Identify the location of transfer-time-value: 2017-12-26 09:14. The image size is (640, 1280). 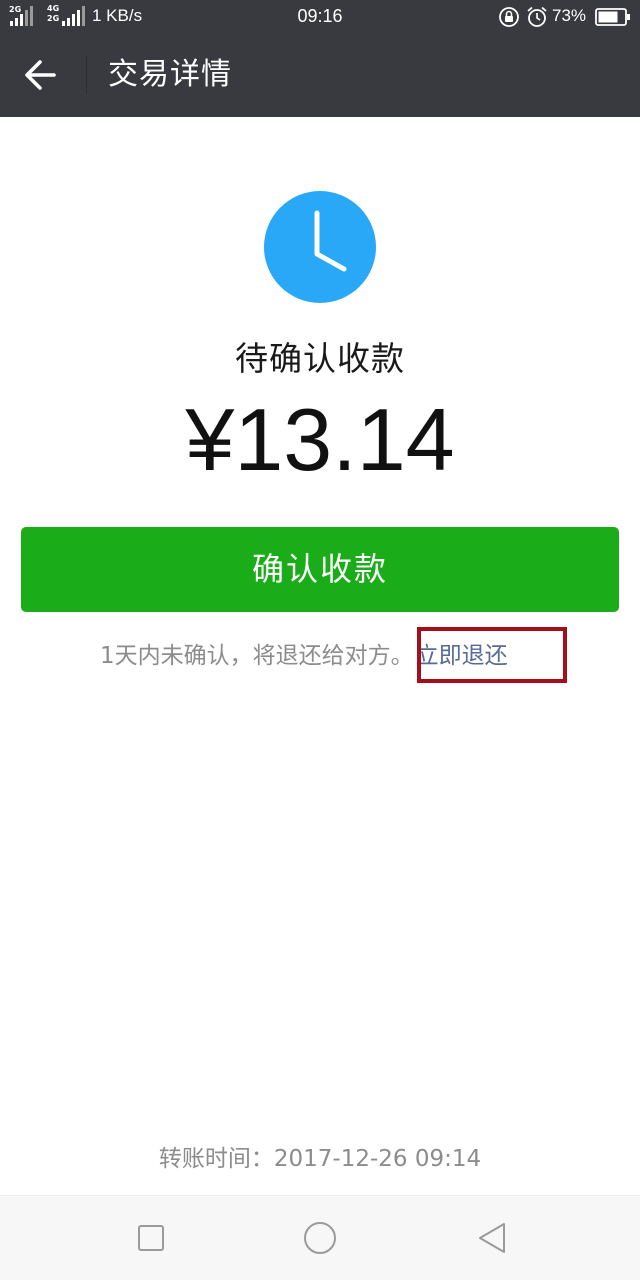
(377, 1159).